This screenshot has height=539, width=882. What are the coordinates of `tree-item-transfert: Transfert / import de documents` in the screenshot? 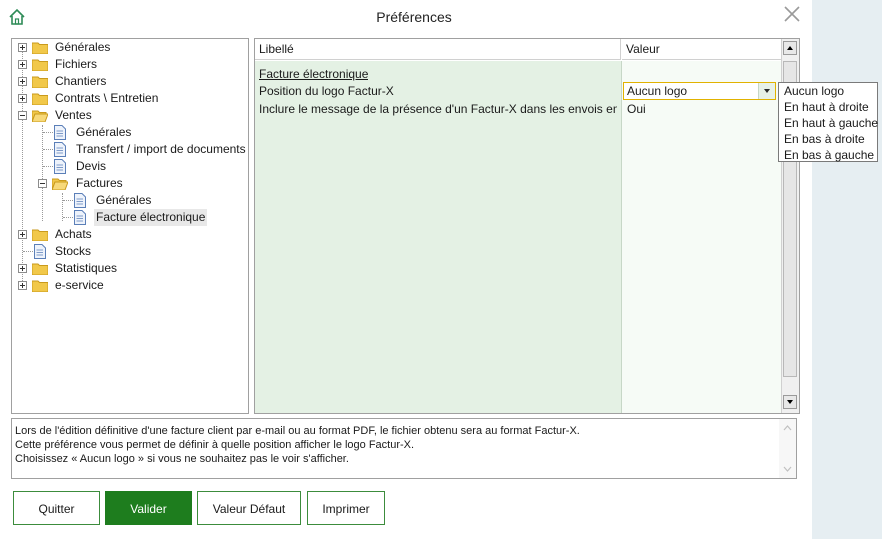 It's located at (130, 149).